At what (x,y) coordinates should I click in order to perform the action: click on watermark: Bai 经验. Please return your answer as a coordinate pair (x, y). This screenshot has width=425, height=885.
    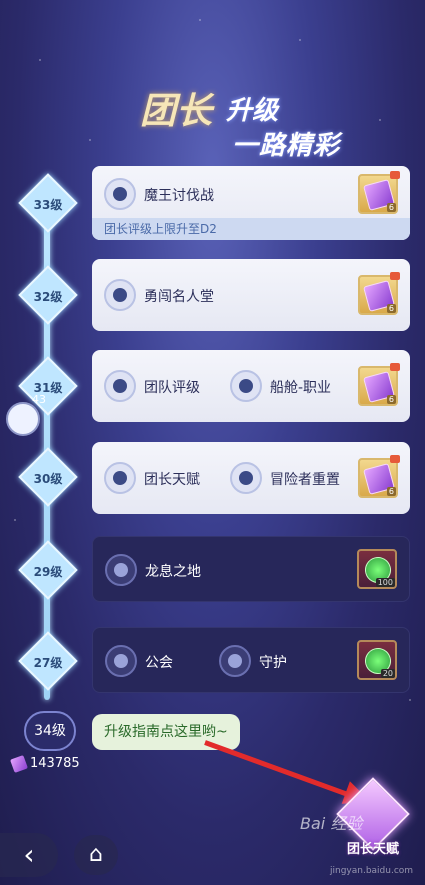
    Looking at the image, I should click on (331, 823).